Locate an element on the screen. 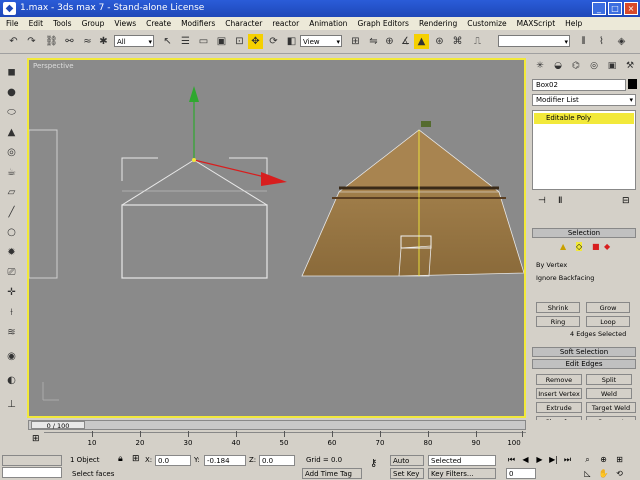 This screenshot has height=480, width=640. edge-mode-icon: ◇ is located at coordinates (579, 246).